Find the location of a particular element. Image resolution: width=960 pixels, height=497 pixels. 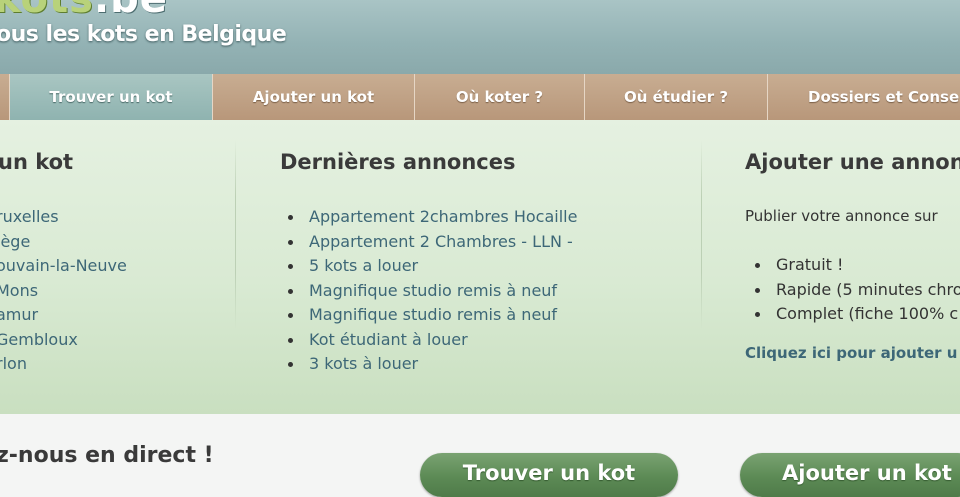

ad-title: Appartement 2 Chambres - LLN - is located at coordinates (441, 241).